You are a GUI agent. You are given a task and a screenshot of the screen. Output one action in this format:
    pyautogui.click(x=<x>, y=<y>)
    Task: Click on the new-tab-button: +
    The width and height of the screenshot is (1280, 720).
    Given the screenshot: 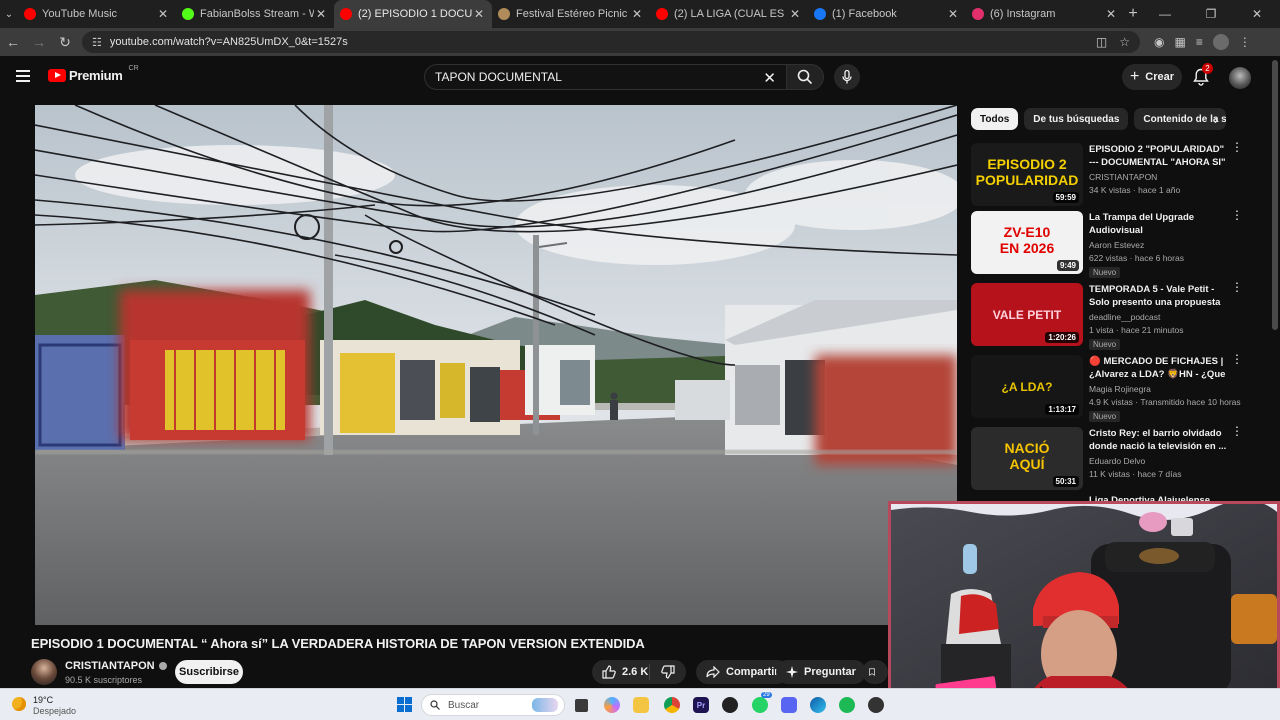 What is the action you would take?
    pyautogui.click(x=1133, y=14)
    